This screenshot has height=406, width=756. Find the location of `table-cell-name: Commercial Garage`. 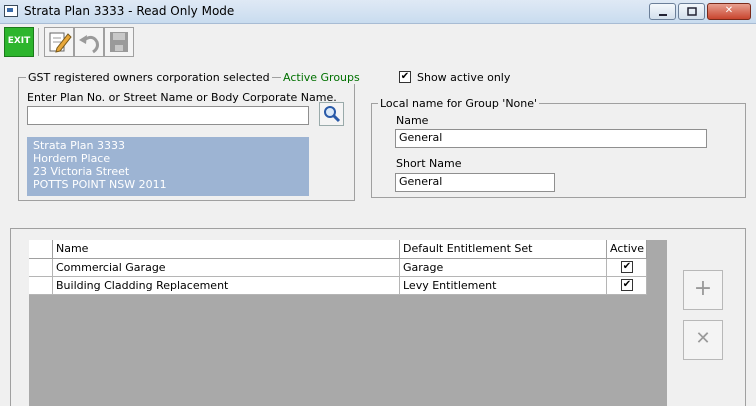

table-cell-name: Commercial Garage is located at coordinates (226, 268).